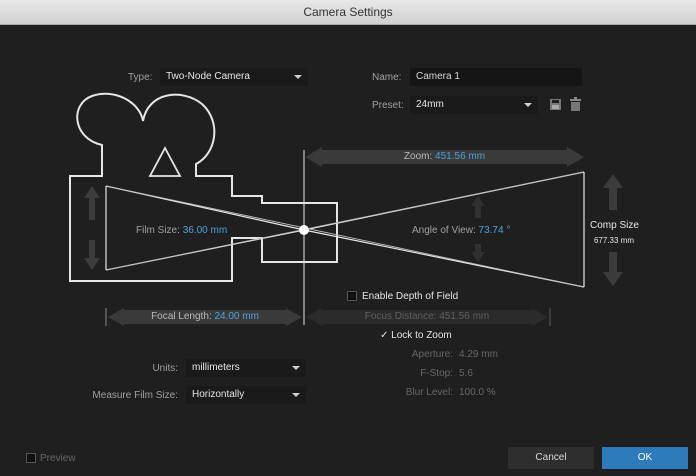 The image size is (696, 476). I want to click on focal-length-label: Focal Length:, so click(181, 316).